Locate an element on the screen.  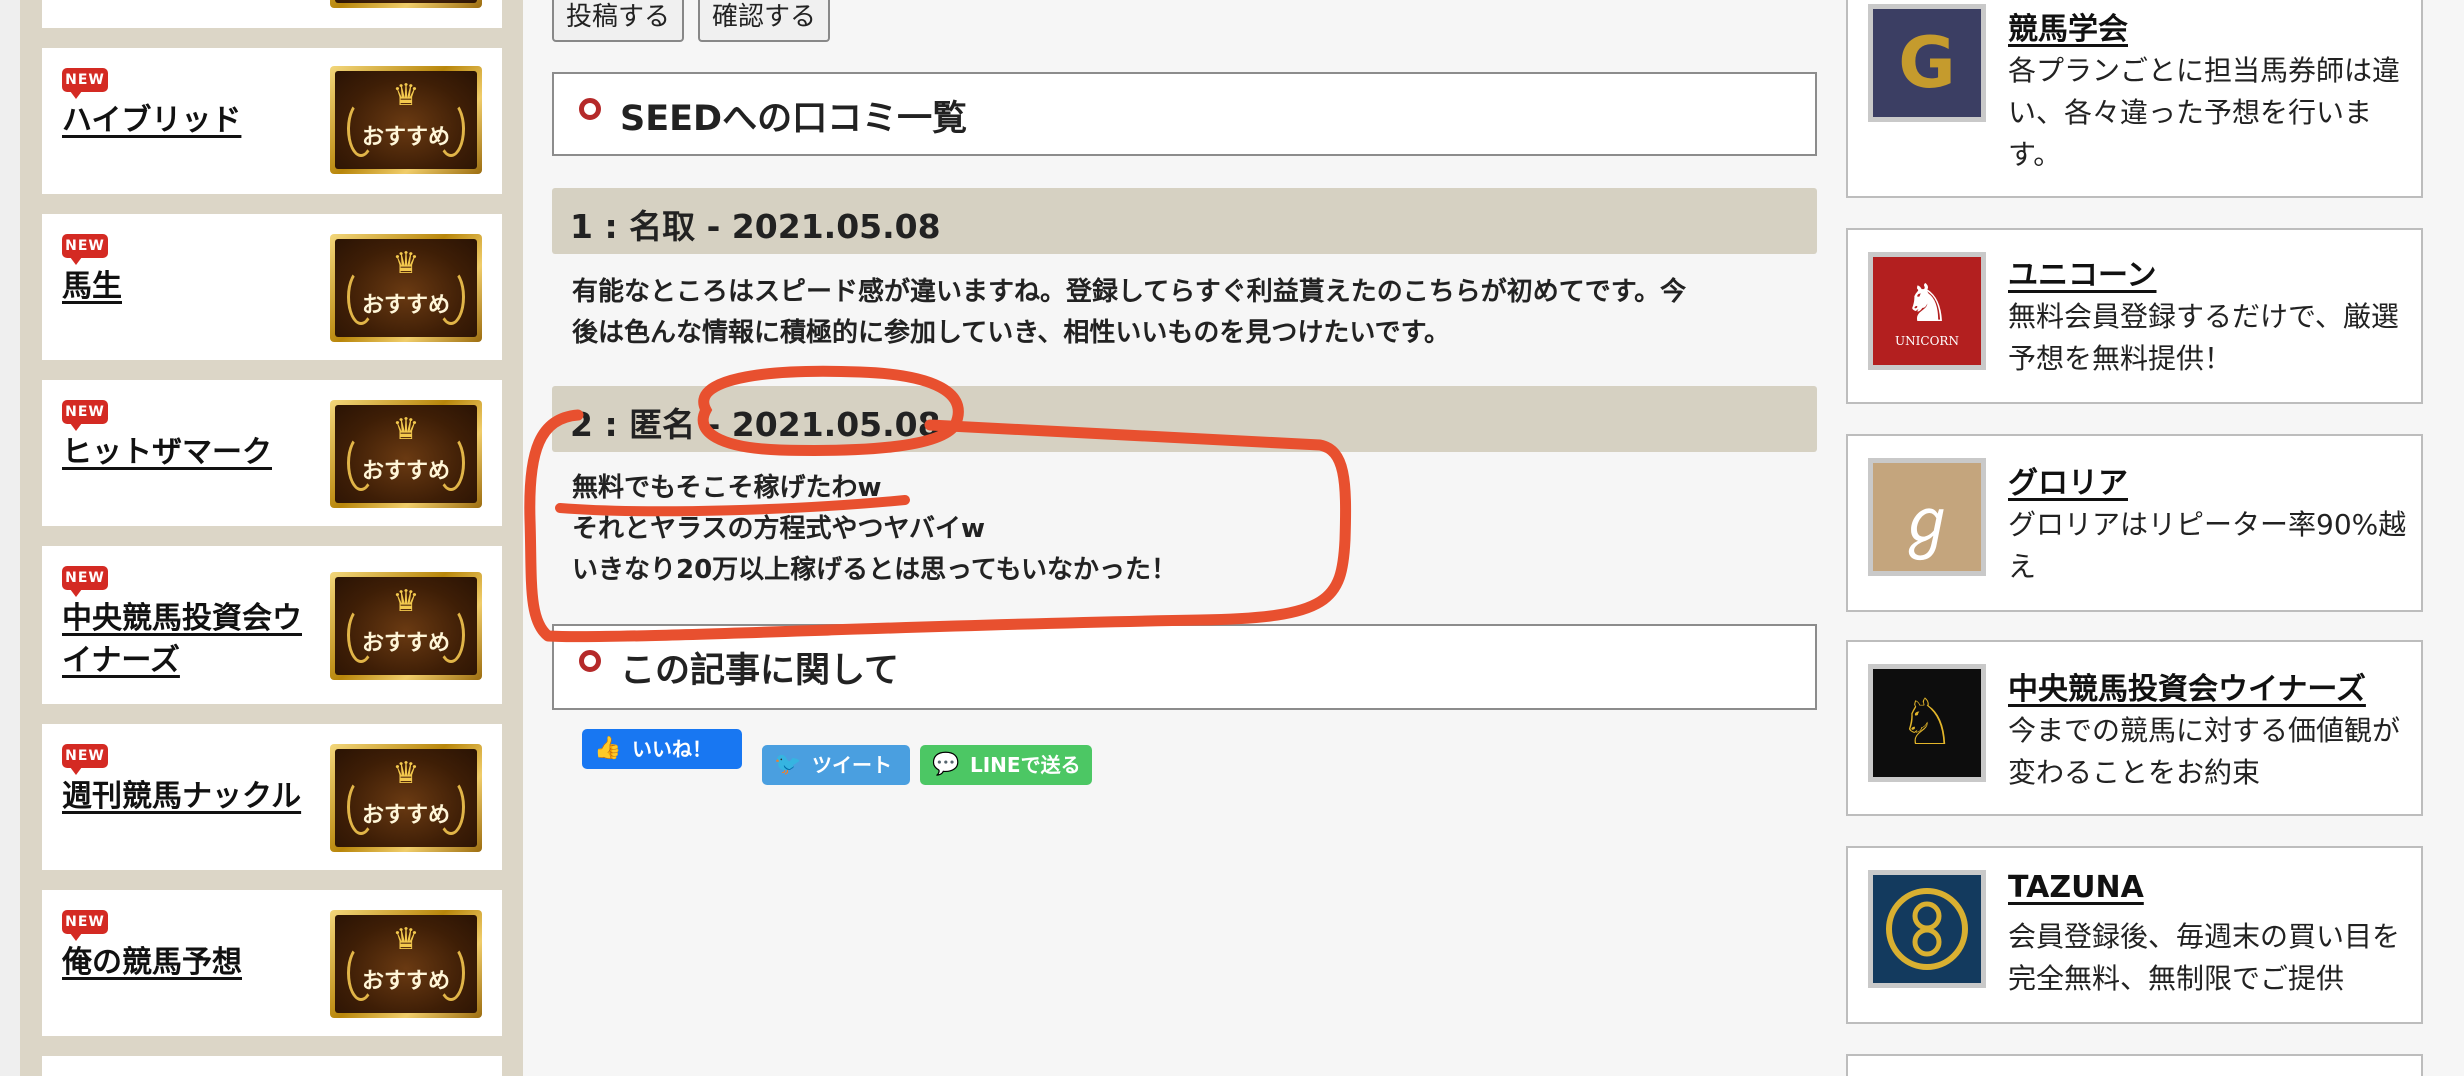
line-share-button: 💬 LINEで送る is located at coordinates (1006, 765).